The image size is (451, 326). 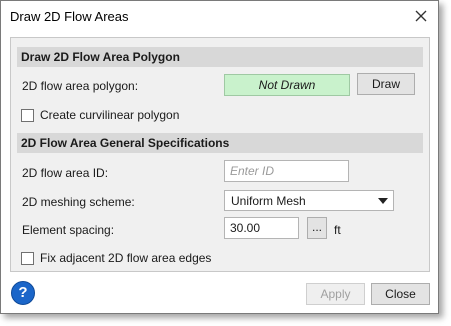 I want to click on polygon-label: 2D flow area polygon:, so click(x=80, y=86).